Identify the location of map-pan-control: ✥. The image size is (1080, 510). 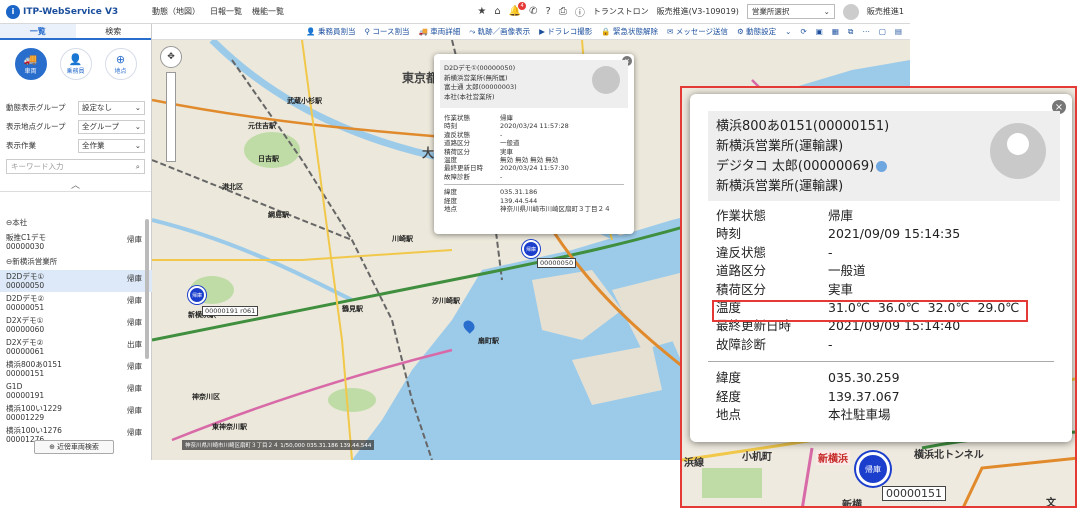
(171, 57).